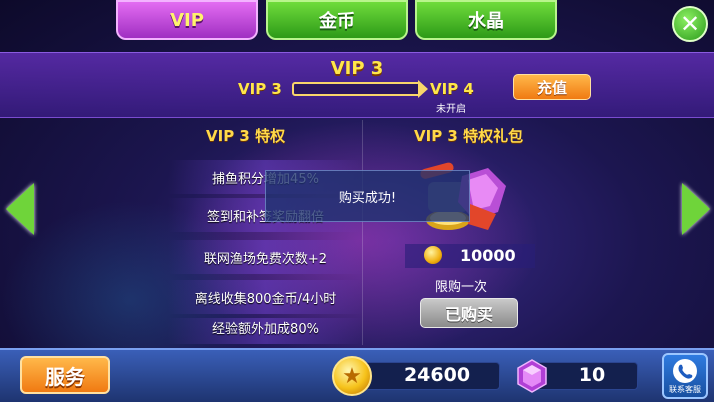 This screenshot has height=402, width=714. Describe the element at coordinates (461, 287) in the screenshot. I see `gift-limit-text: 限购一次` at that location.